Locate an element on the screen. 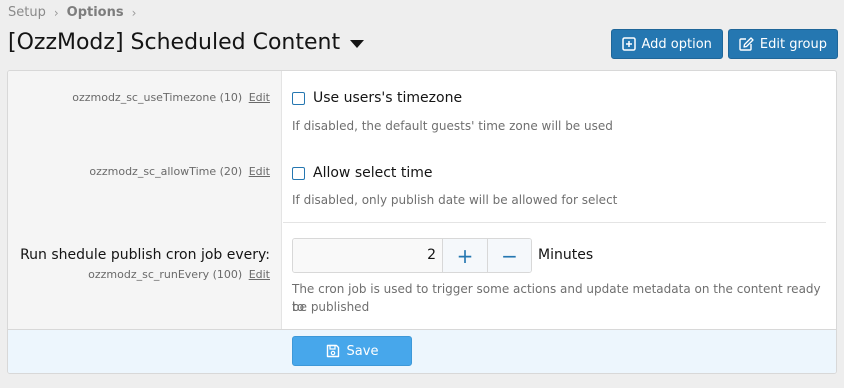 This screenshot has height=388, width=844. save-label: Save is located at coordinates (362, 351).